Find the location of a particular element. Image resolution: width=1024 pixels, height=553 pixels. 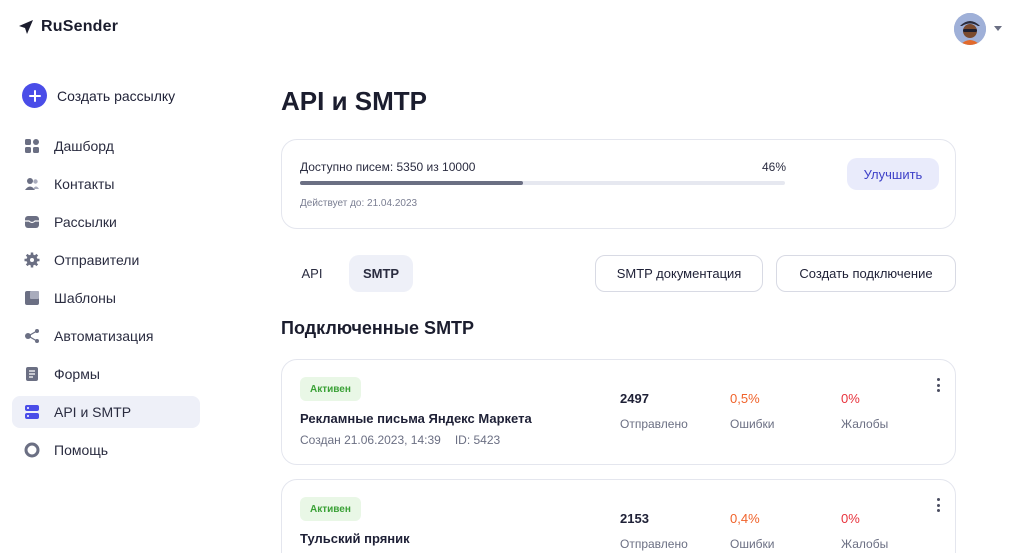

quota-percent: 46% is located at coordinates (774, 167).